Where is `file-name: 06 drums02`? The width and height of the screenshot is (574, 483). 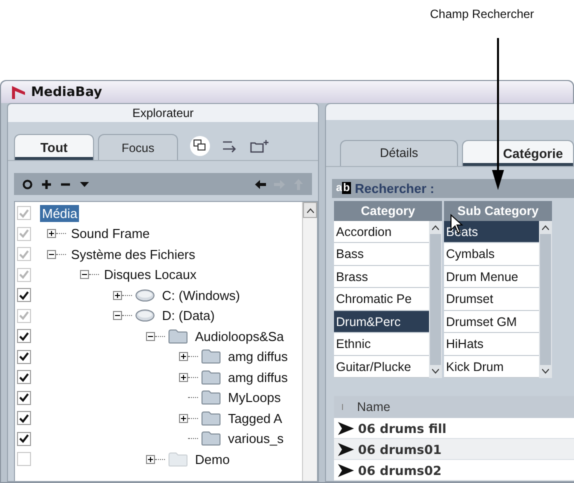
file-name: 06 drums02 is located at coordinates (400, 470).